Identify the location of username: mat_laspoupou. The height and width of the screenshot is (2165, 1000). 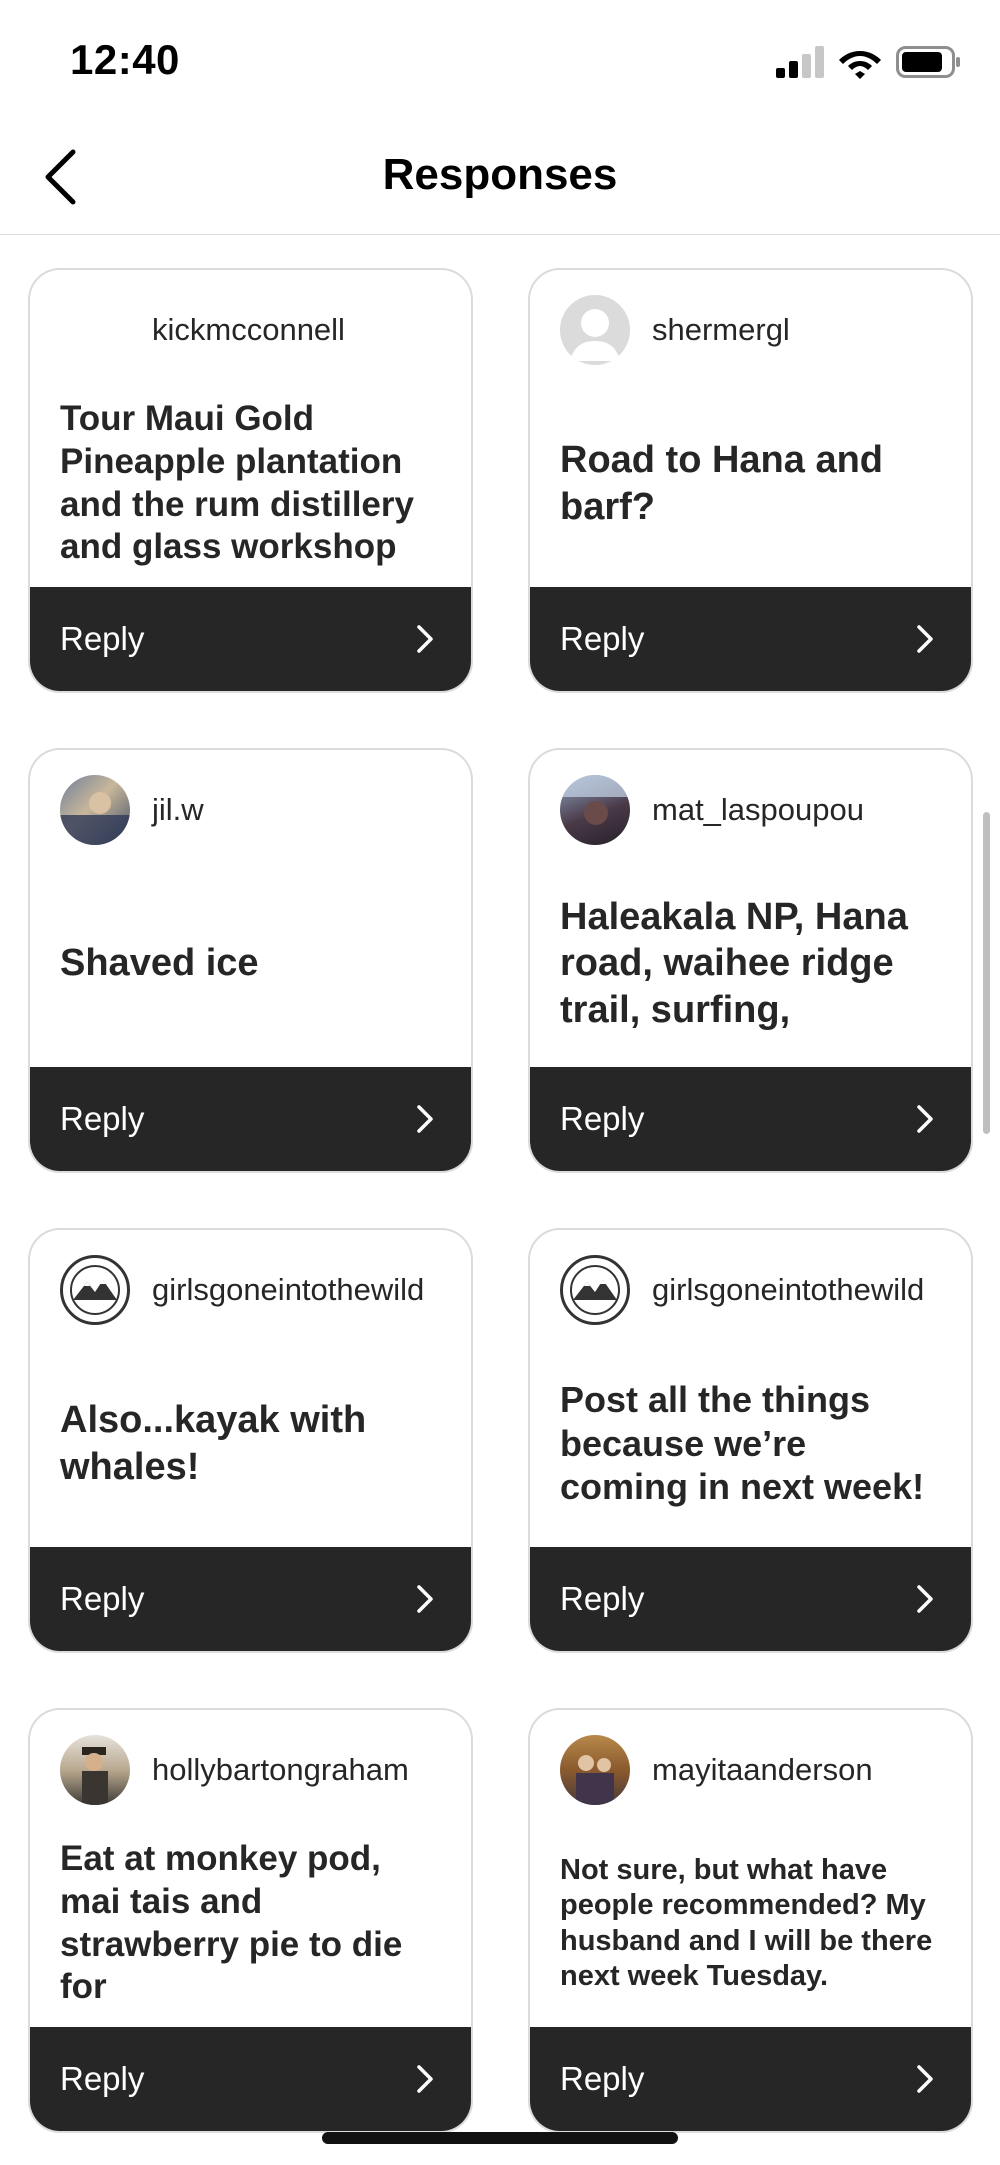
(758, 810).